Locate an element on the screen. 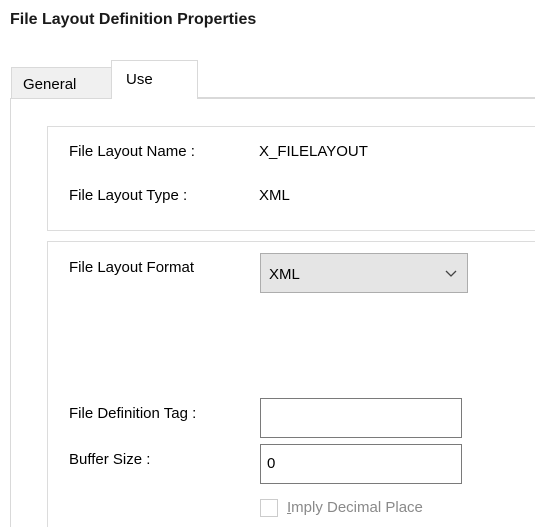  chevron-down-icon is located at coordinates (451, 273).